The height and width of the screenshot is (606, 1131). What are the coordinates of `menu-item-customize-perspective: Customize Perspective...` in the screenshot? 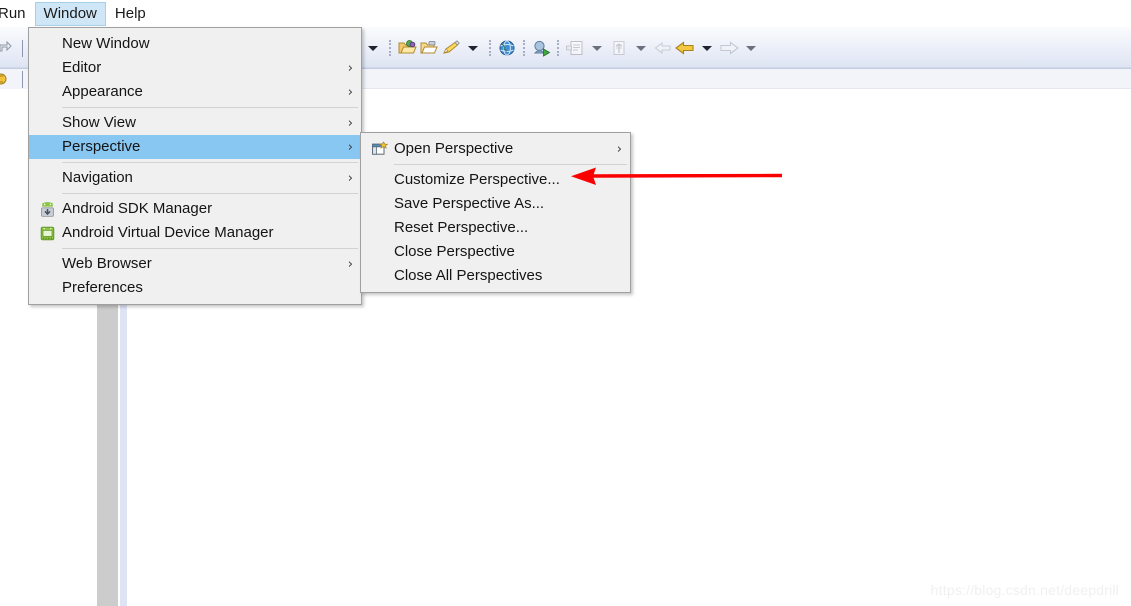 It's located at (495, 180).